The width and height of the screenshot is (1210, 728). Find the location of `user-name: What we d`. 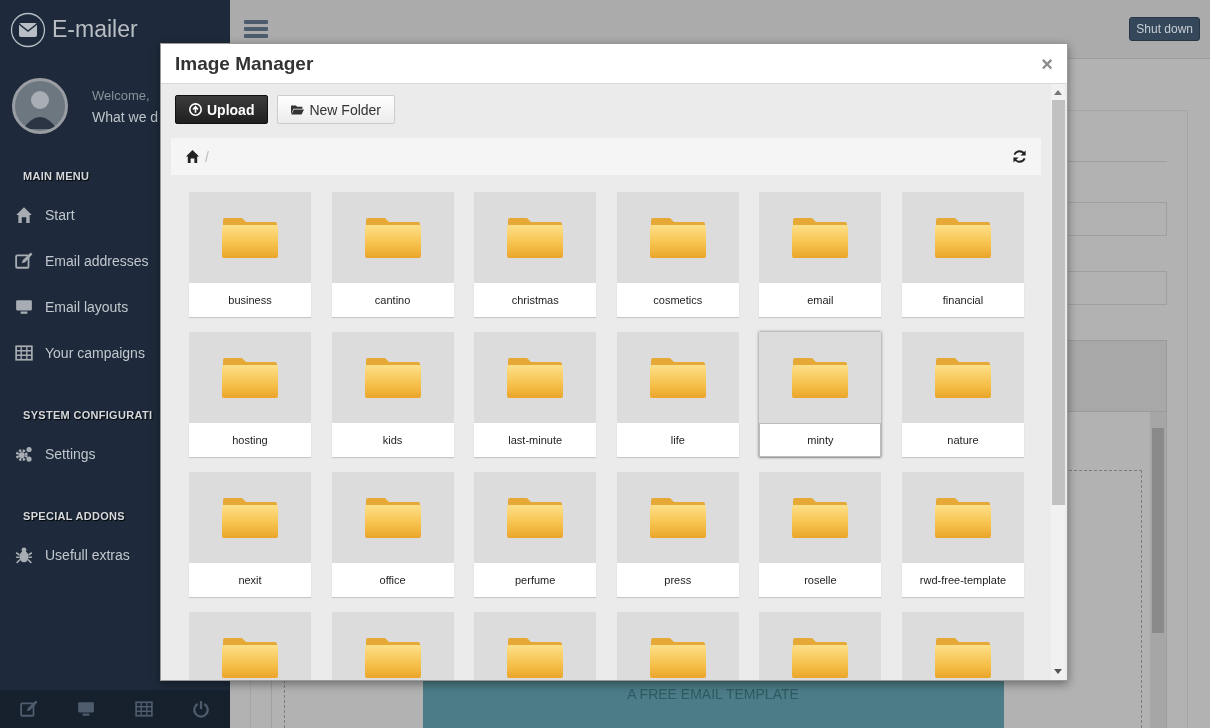

user-name: What we d is located at coordinates (125, 116).